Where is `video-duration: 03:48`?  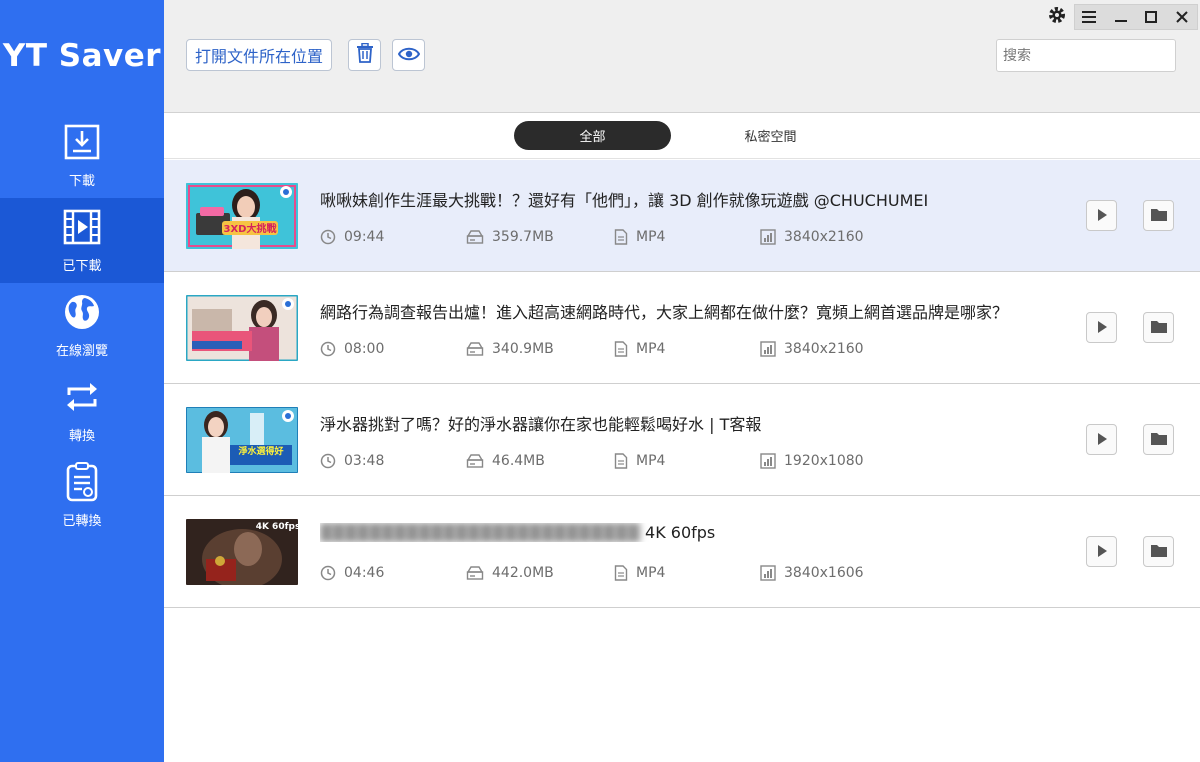 video-duration: 03:48 is located at coordinates (352, 461).